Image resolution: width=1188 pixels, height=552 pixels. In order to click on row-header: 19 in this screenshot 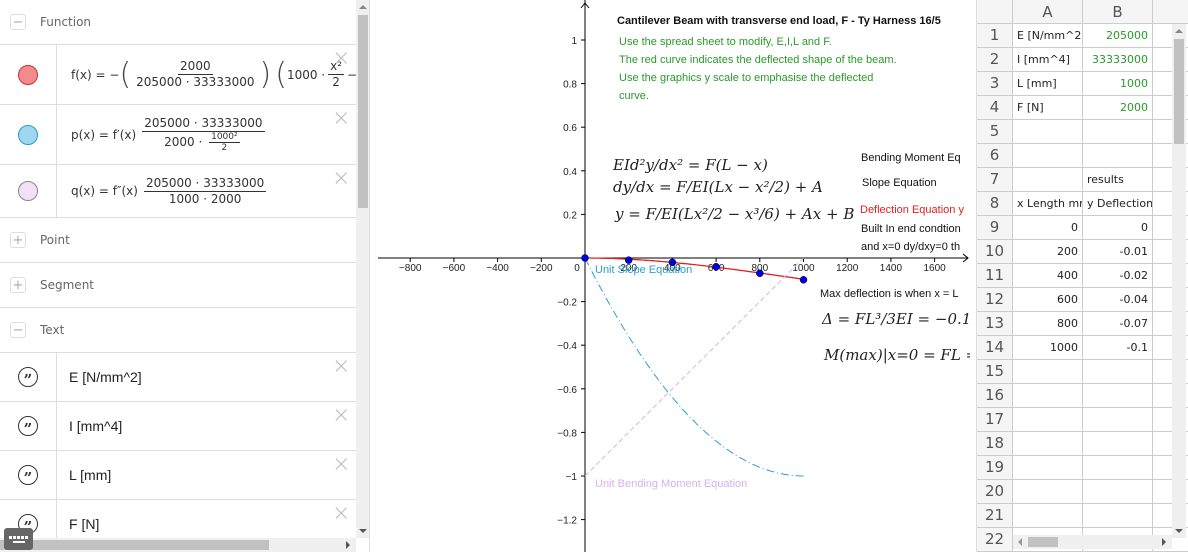, I will do `click(995, 467)`.